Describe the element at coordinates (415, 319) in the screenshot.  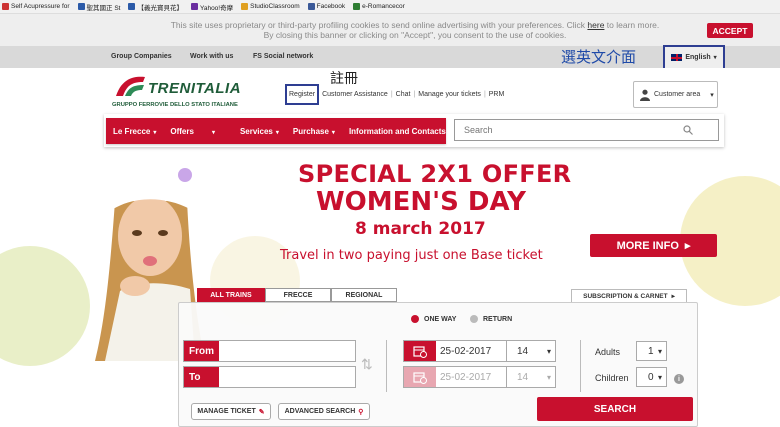
I see `radio-selected-icon` at that location.